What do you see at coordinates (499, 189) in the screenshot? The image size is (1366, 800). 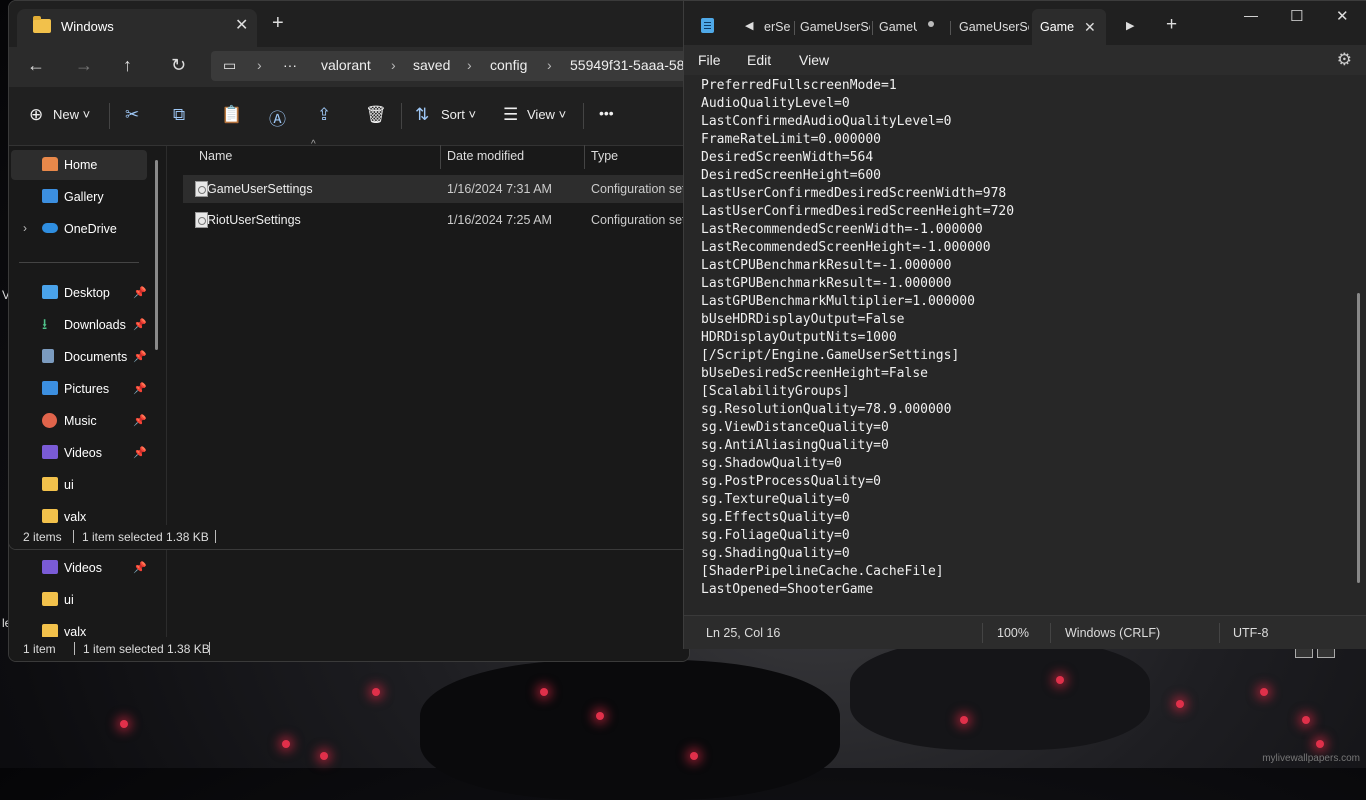 I see `file-date: 1/16/2024 7:31 AM` at bounding box center [499, 189].